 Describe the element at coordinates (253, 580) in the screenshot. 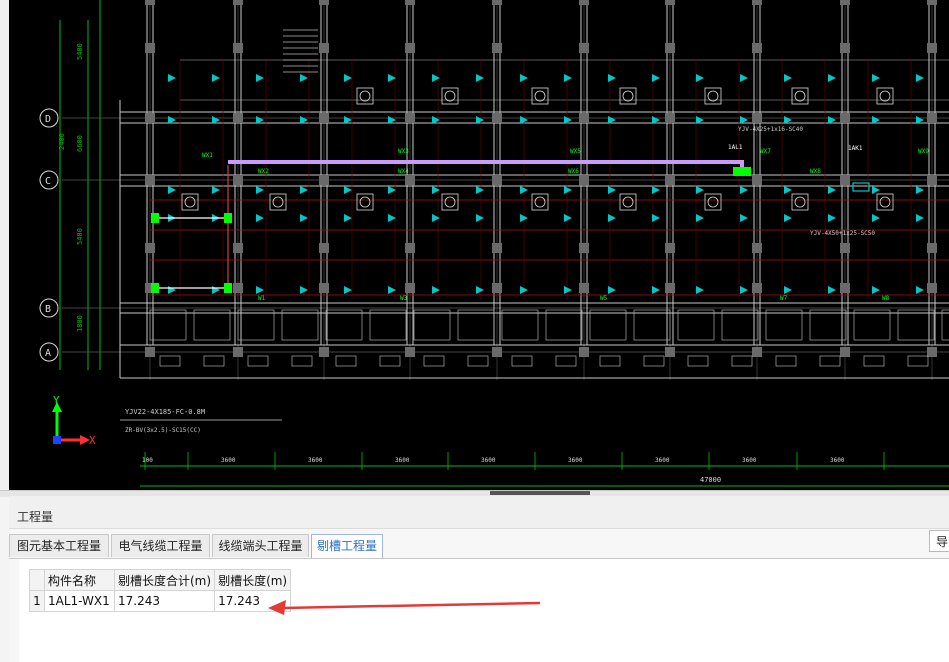

I see `column-header-length: 剔槽长度(m)` at that location.